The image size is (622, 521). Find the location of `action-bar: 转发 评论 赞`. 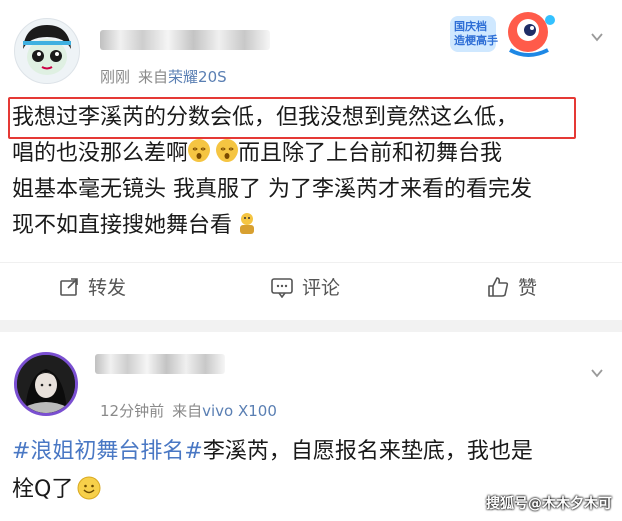

action-bar: 转发 评论 赞 is located at coordinates (311, 288).